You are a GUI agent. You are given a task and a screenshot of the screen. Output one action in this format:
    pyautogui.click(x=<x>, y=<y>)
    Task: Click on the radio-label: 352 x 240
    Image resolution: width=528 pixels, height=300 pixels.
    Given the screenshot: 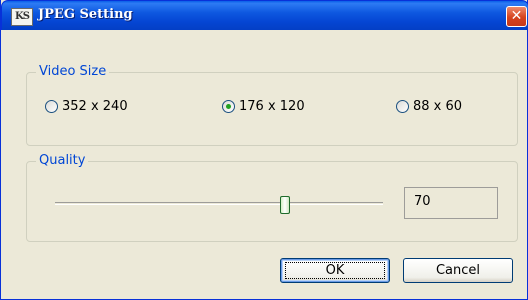 What is the action you would take?
    pyautogui.click(x=95, y=106)
    